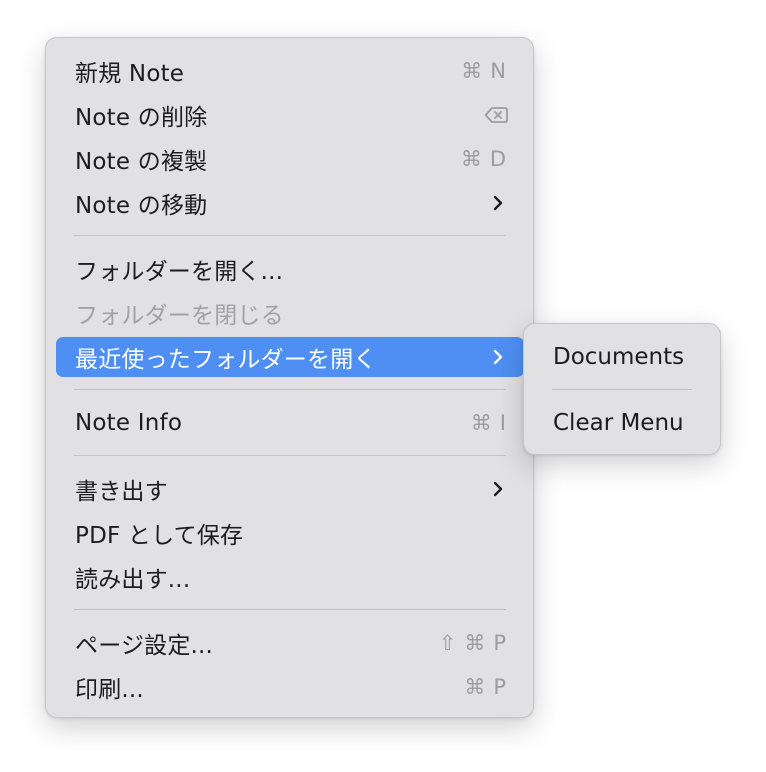 The image size is (766, 772). Describe the element at coordinates (447, 643) in the screenshot. I see `shift-key-icon: ⇧` at that location.